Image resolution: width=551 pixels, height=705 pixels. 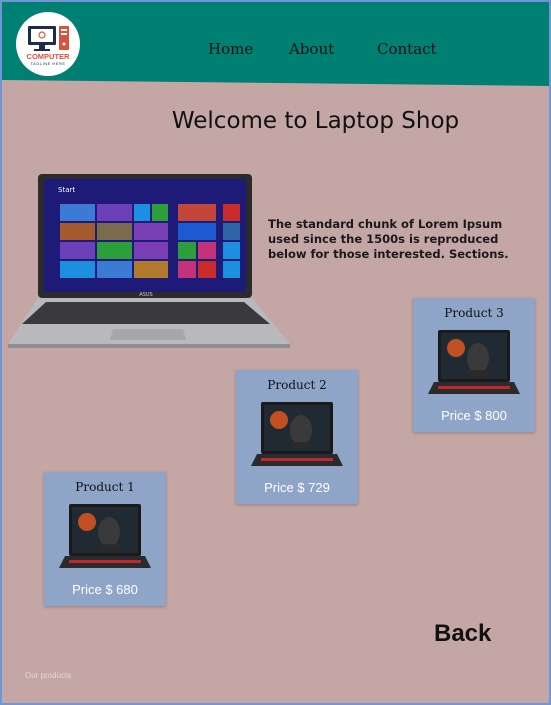 What do you see at coordinates (230, 49) in the screenshot?
I see `nav-home-link: Home` at bounding box center [230, 49].